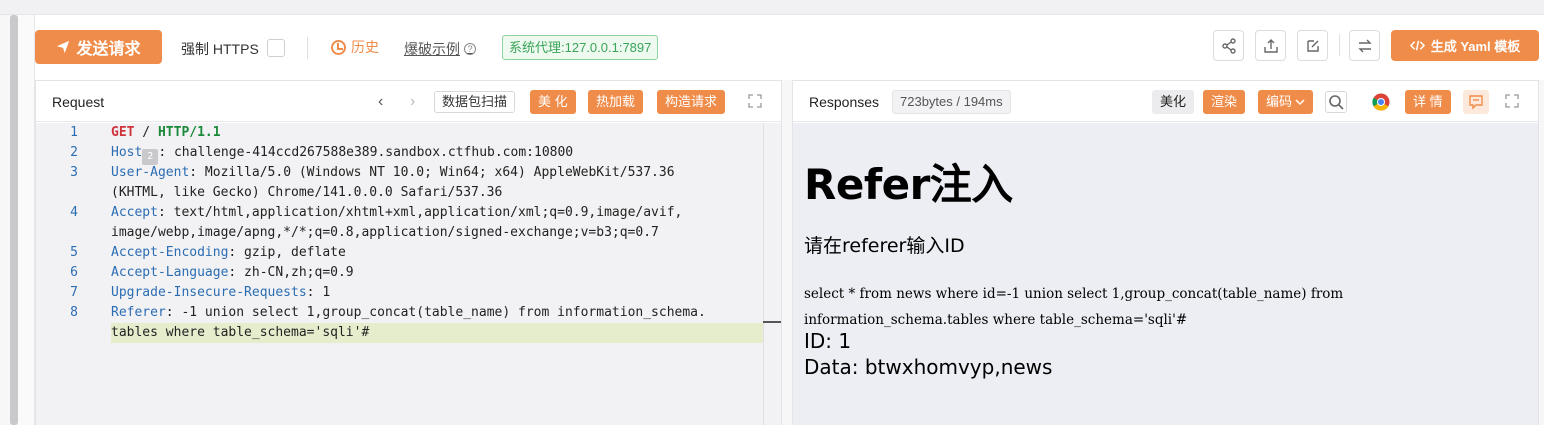  What do you see at coordinates (553, 102) in the screenshot?
I see `beautify-button: 美 化` at bounding box center [553, 102].